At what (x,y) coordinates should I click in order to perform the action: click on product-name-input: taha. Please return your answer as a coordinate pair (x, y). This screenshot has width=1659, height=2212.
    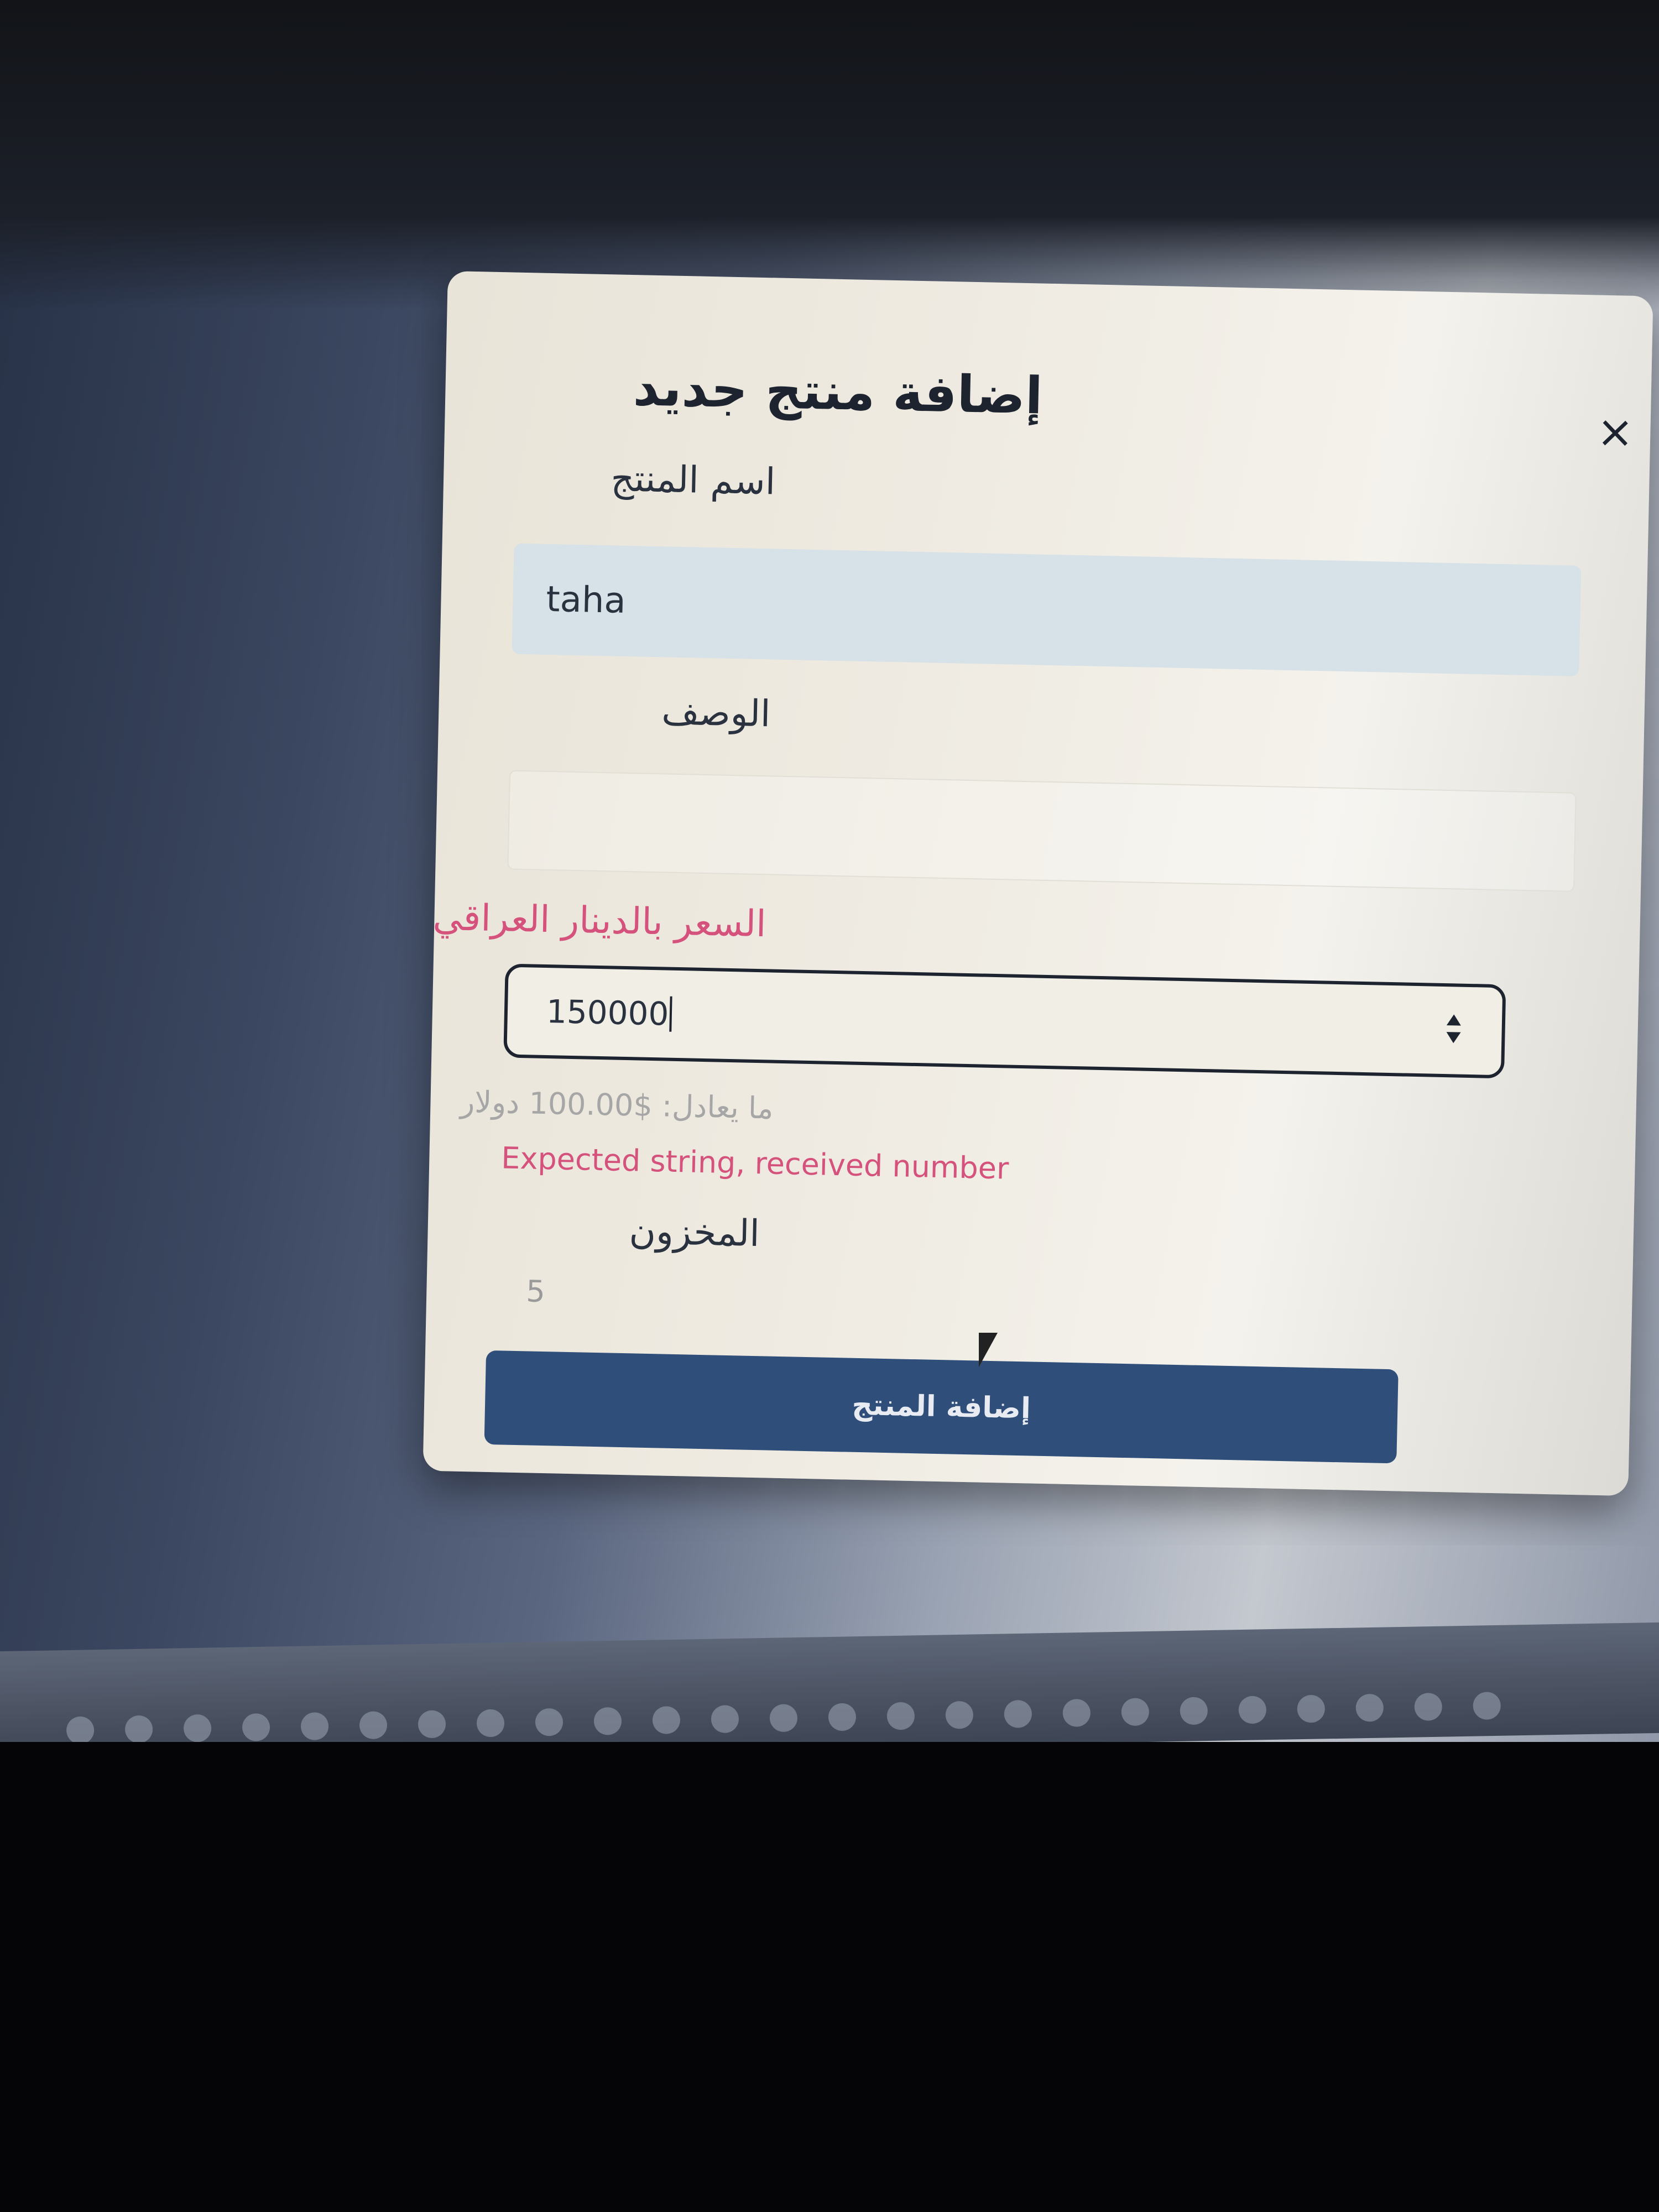
    Looking at the image, I should click on (1047, 610).